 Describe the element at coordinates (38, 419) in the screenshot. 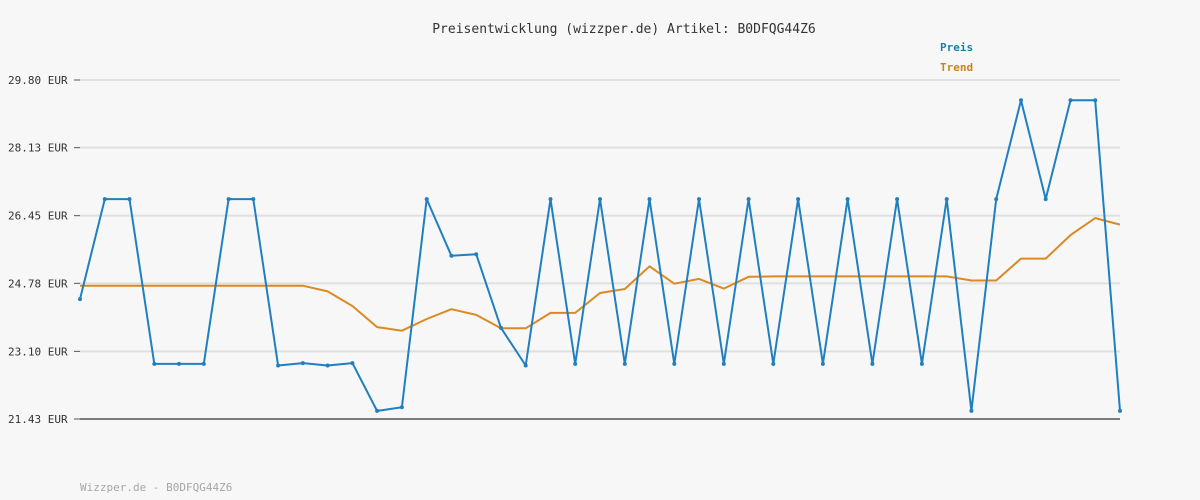

I see `y-tick-label: 21.43 EUR` at that location.